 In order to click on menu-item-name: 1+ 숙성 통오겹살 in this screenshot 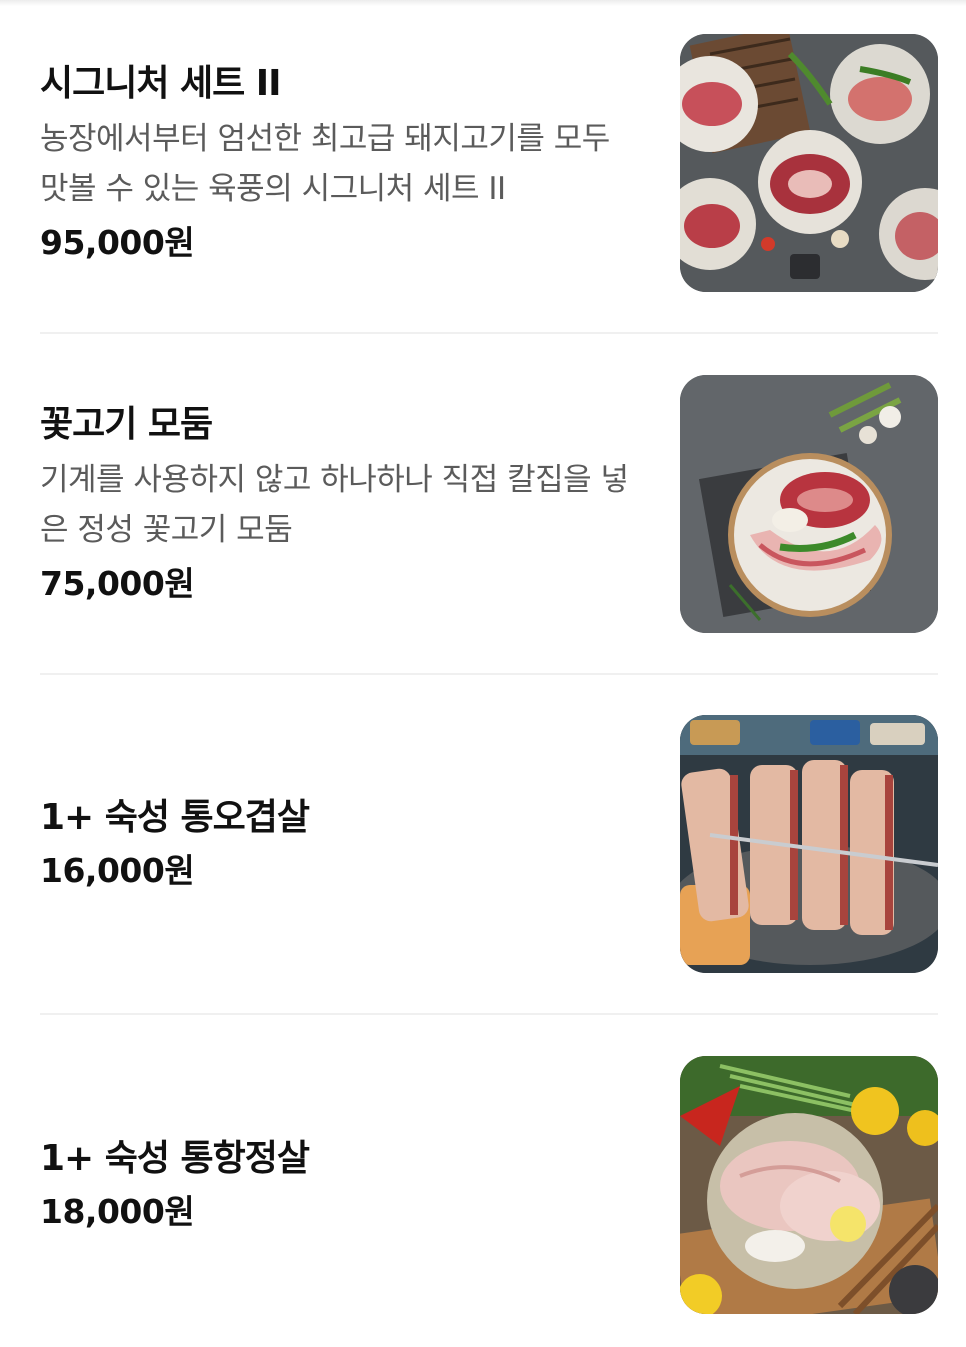, I will do `click(175, 817)`.